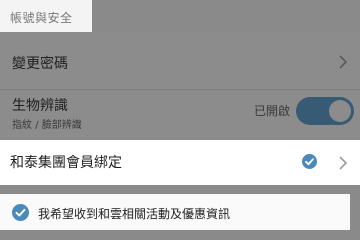  I want to click on biometrics-status: 已開啟, so click(271, 111).